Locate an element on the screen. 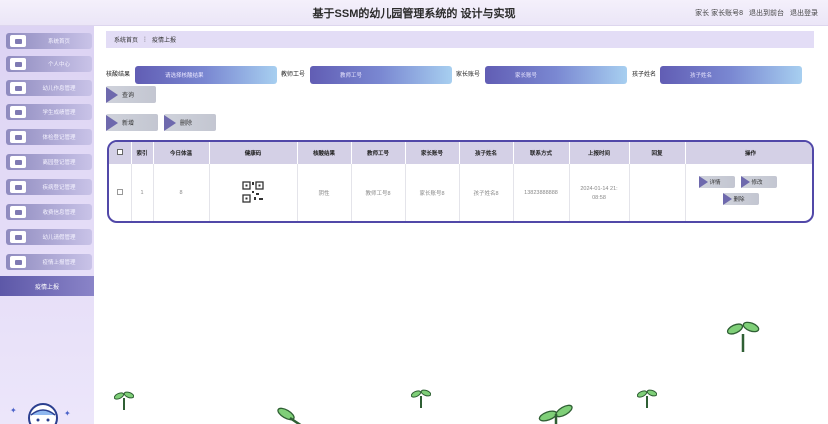 The height and width of the screenshot is (424, 828). sidebar-item-illness: 疾病登记管理 is located at coordinates (49, 187).